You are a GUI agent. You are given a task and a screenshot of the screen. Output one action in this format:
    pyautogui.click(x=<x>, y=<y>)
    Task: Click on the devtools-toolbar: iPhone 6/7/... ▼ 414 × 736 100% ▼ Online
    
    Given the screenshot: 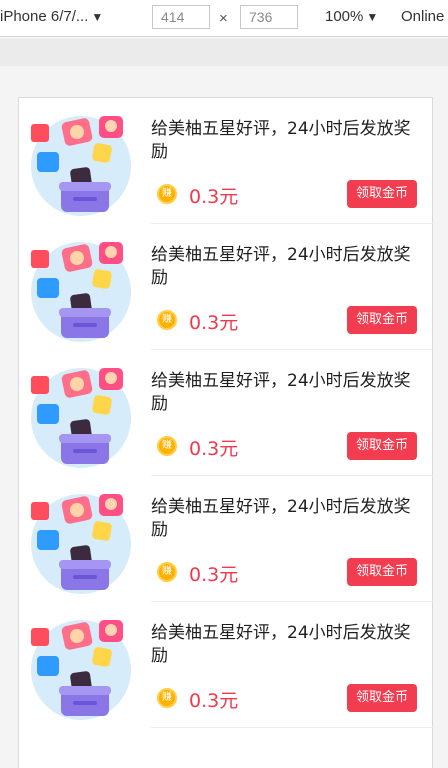 What is the action you would take?
    pyautogui.click(x=224, y=18)
    